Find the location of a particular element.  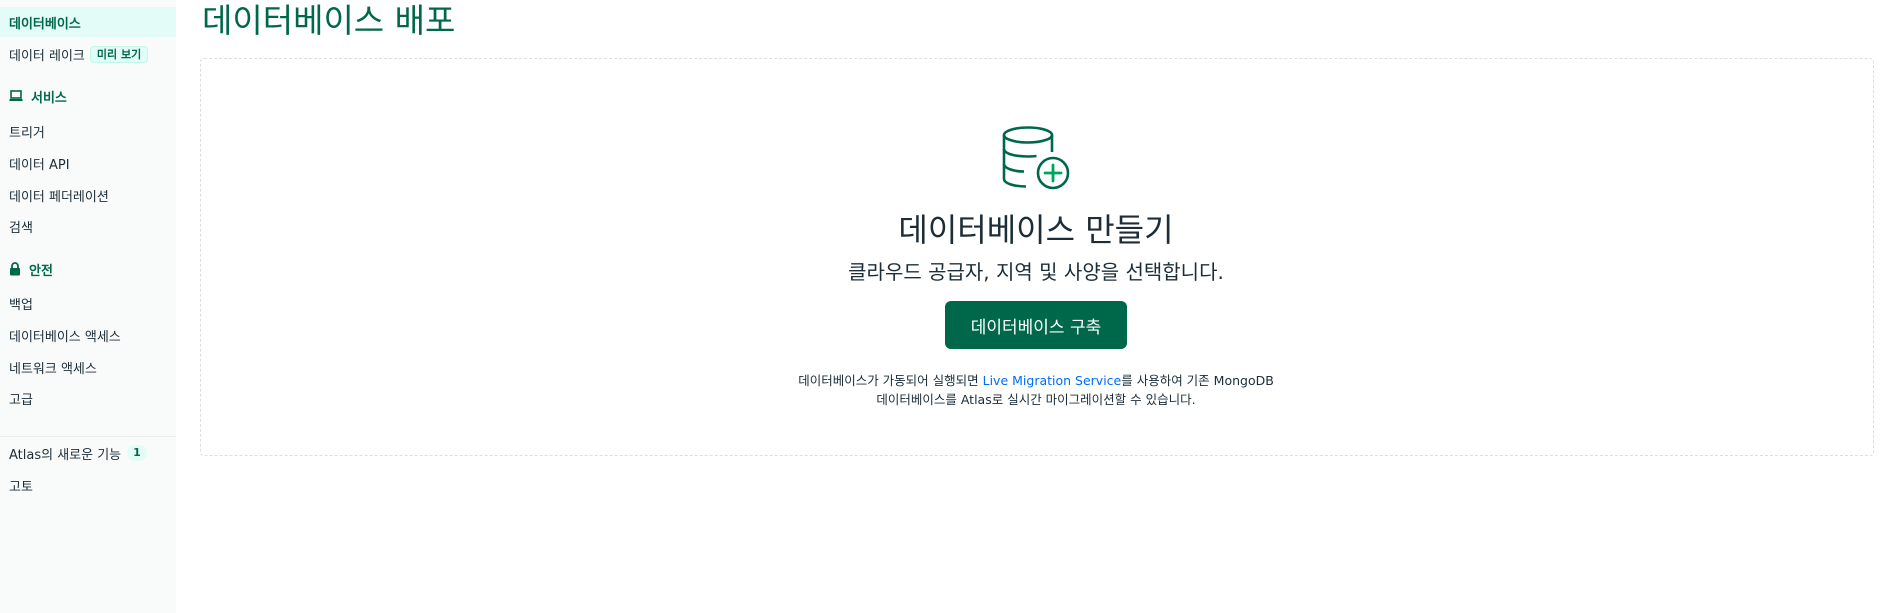

laptop-icon is located at coordinates (16, 95).